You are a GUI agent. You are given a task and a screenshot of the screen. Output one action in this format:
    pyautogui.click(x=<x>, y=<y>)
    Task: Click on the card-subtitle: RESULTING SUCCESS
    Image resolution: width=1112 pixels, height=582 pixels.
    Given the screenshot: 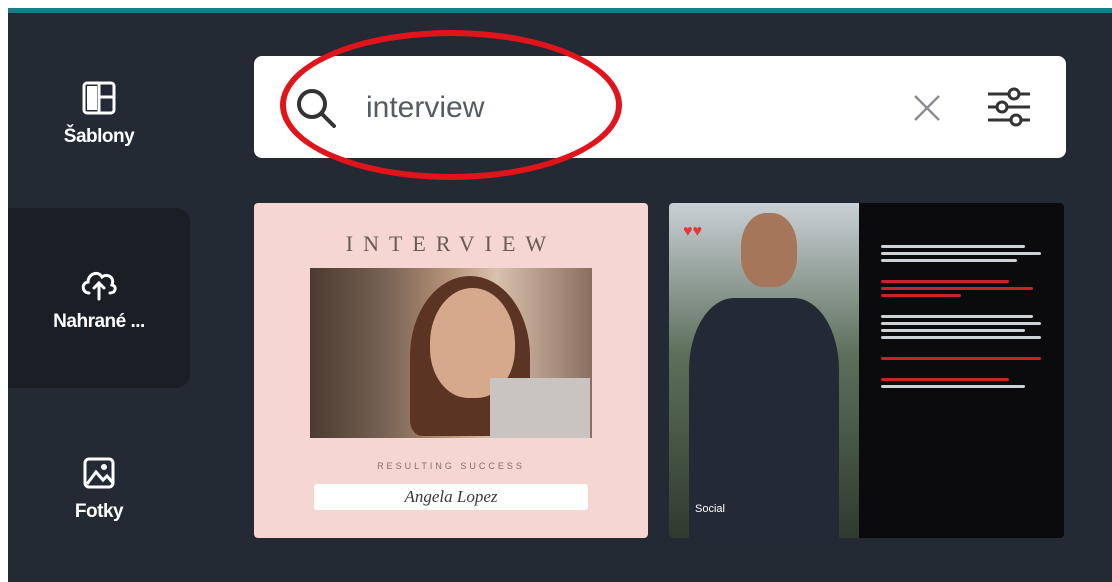 What is the action you would take?
    pyautogui.click(x=451, y=466)
    